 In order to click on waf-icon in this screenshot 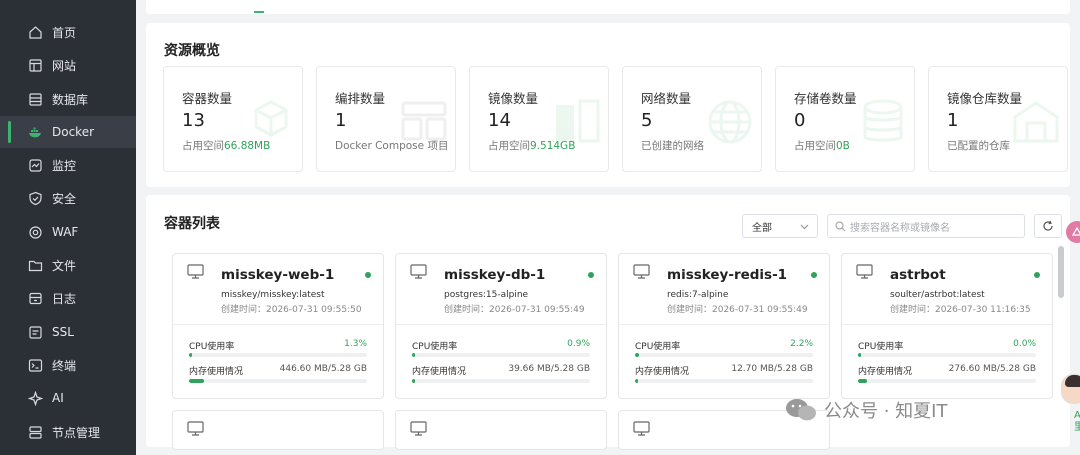, I will do `click(35, 232)`.